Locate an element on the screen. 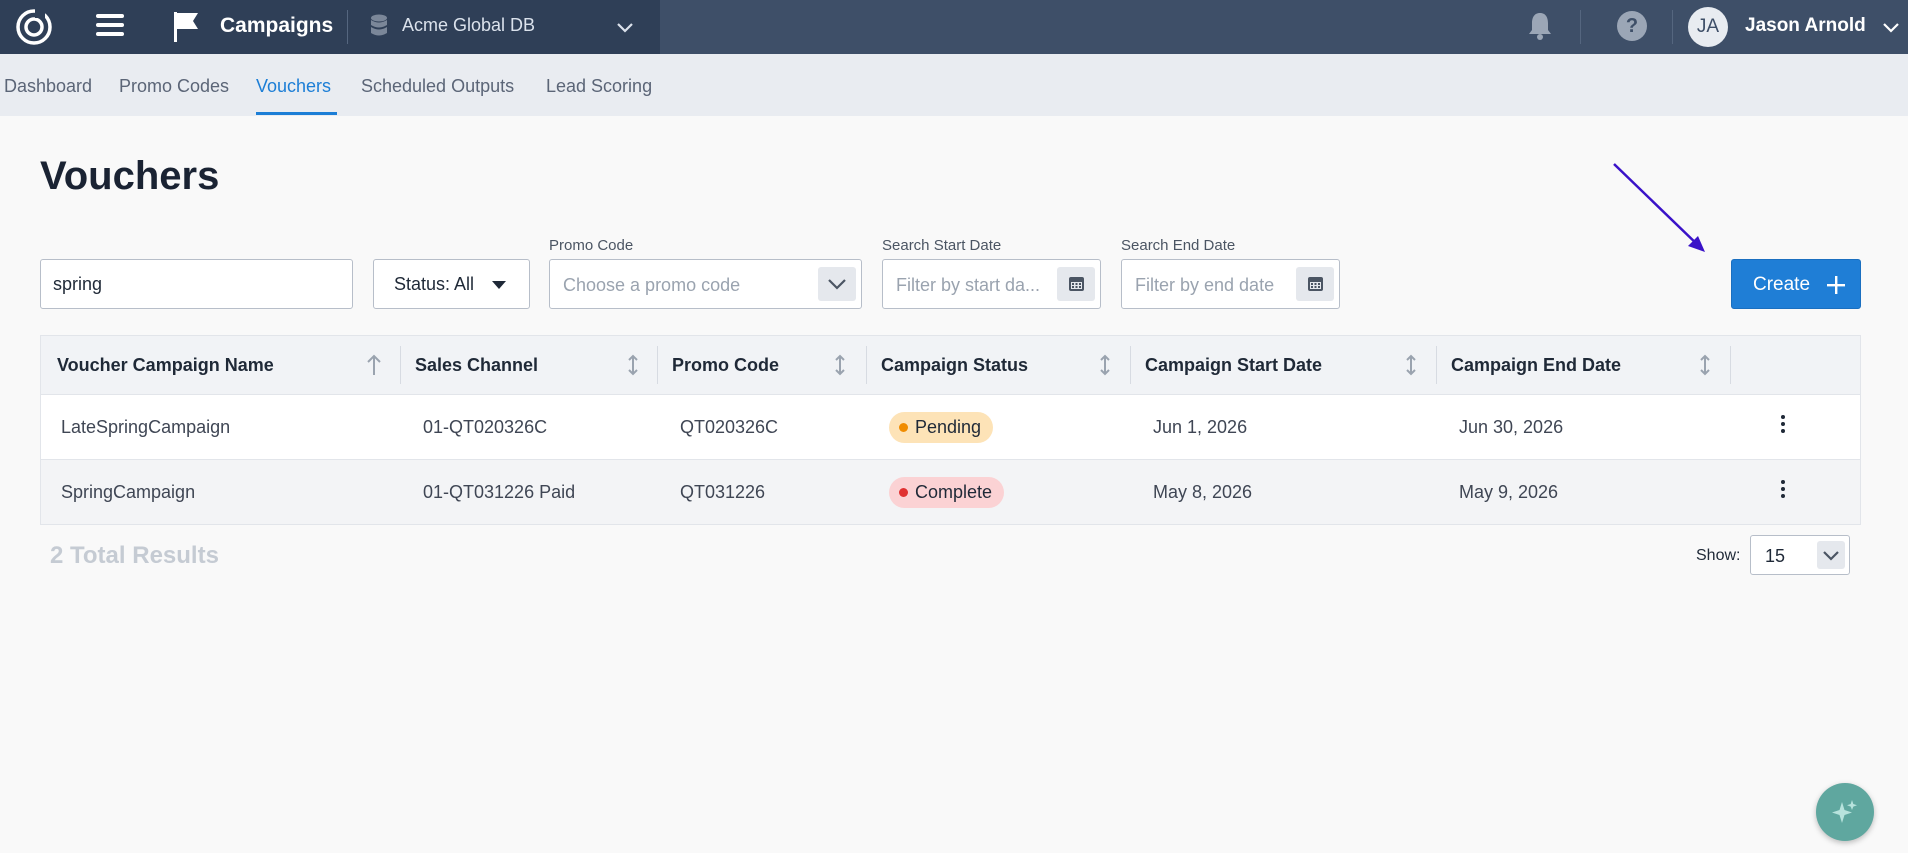  avatar: JA is located at coordinates (1708, 27).